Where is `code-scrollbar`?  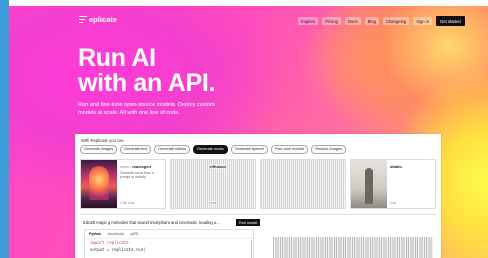 code-scrollbar is located at coordinates (251, 249).